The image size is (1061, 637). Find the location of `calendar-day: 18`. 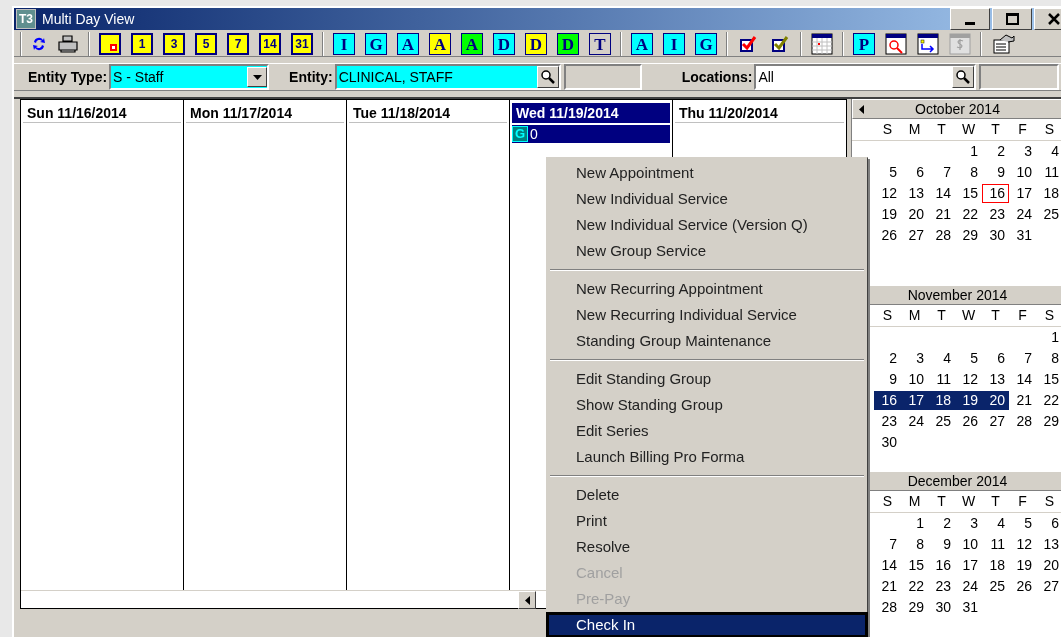

calendar-day: 18 is located at coordinates (1048, 193).